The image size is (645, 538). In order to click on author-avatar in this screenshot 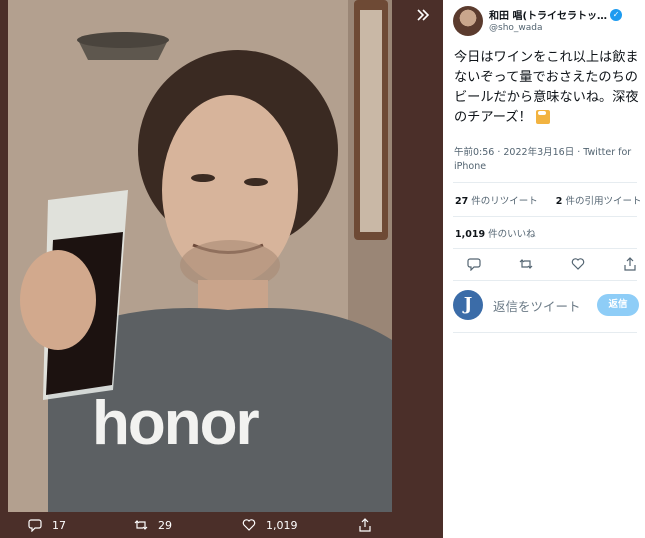, I will do `click(468, 21)`.